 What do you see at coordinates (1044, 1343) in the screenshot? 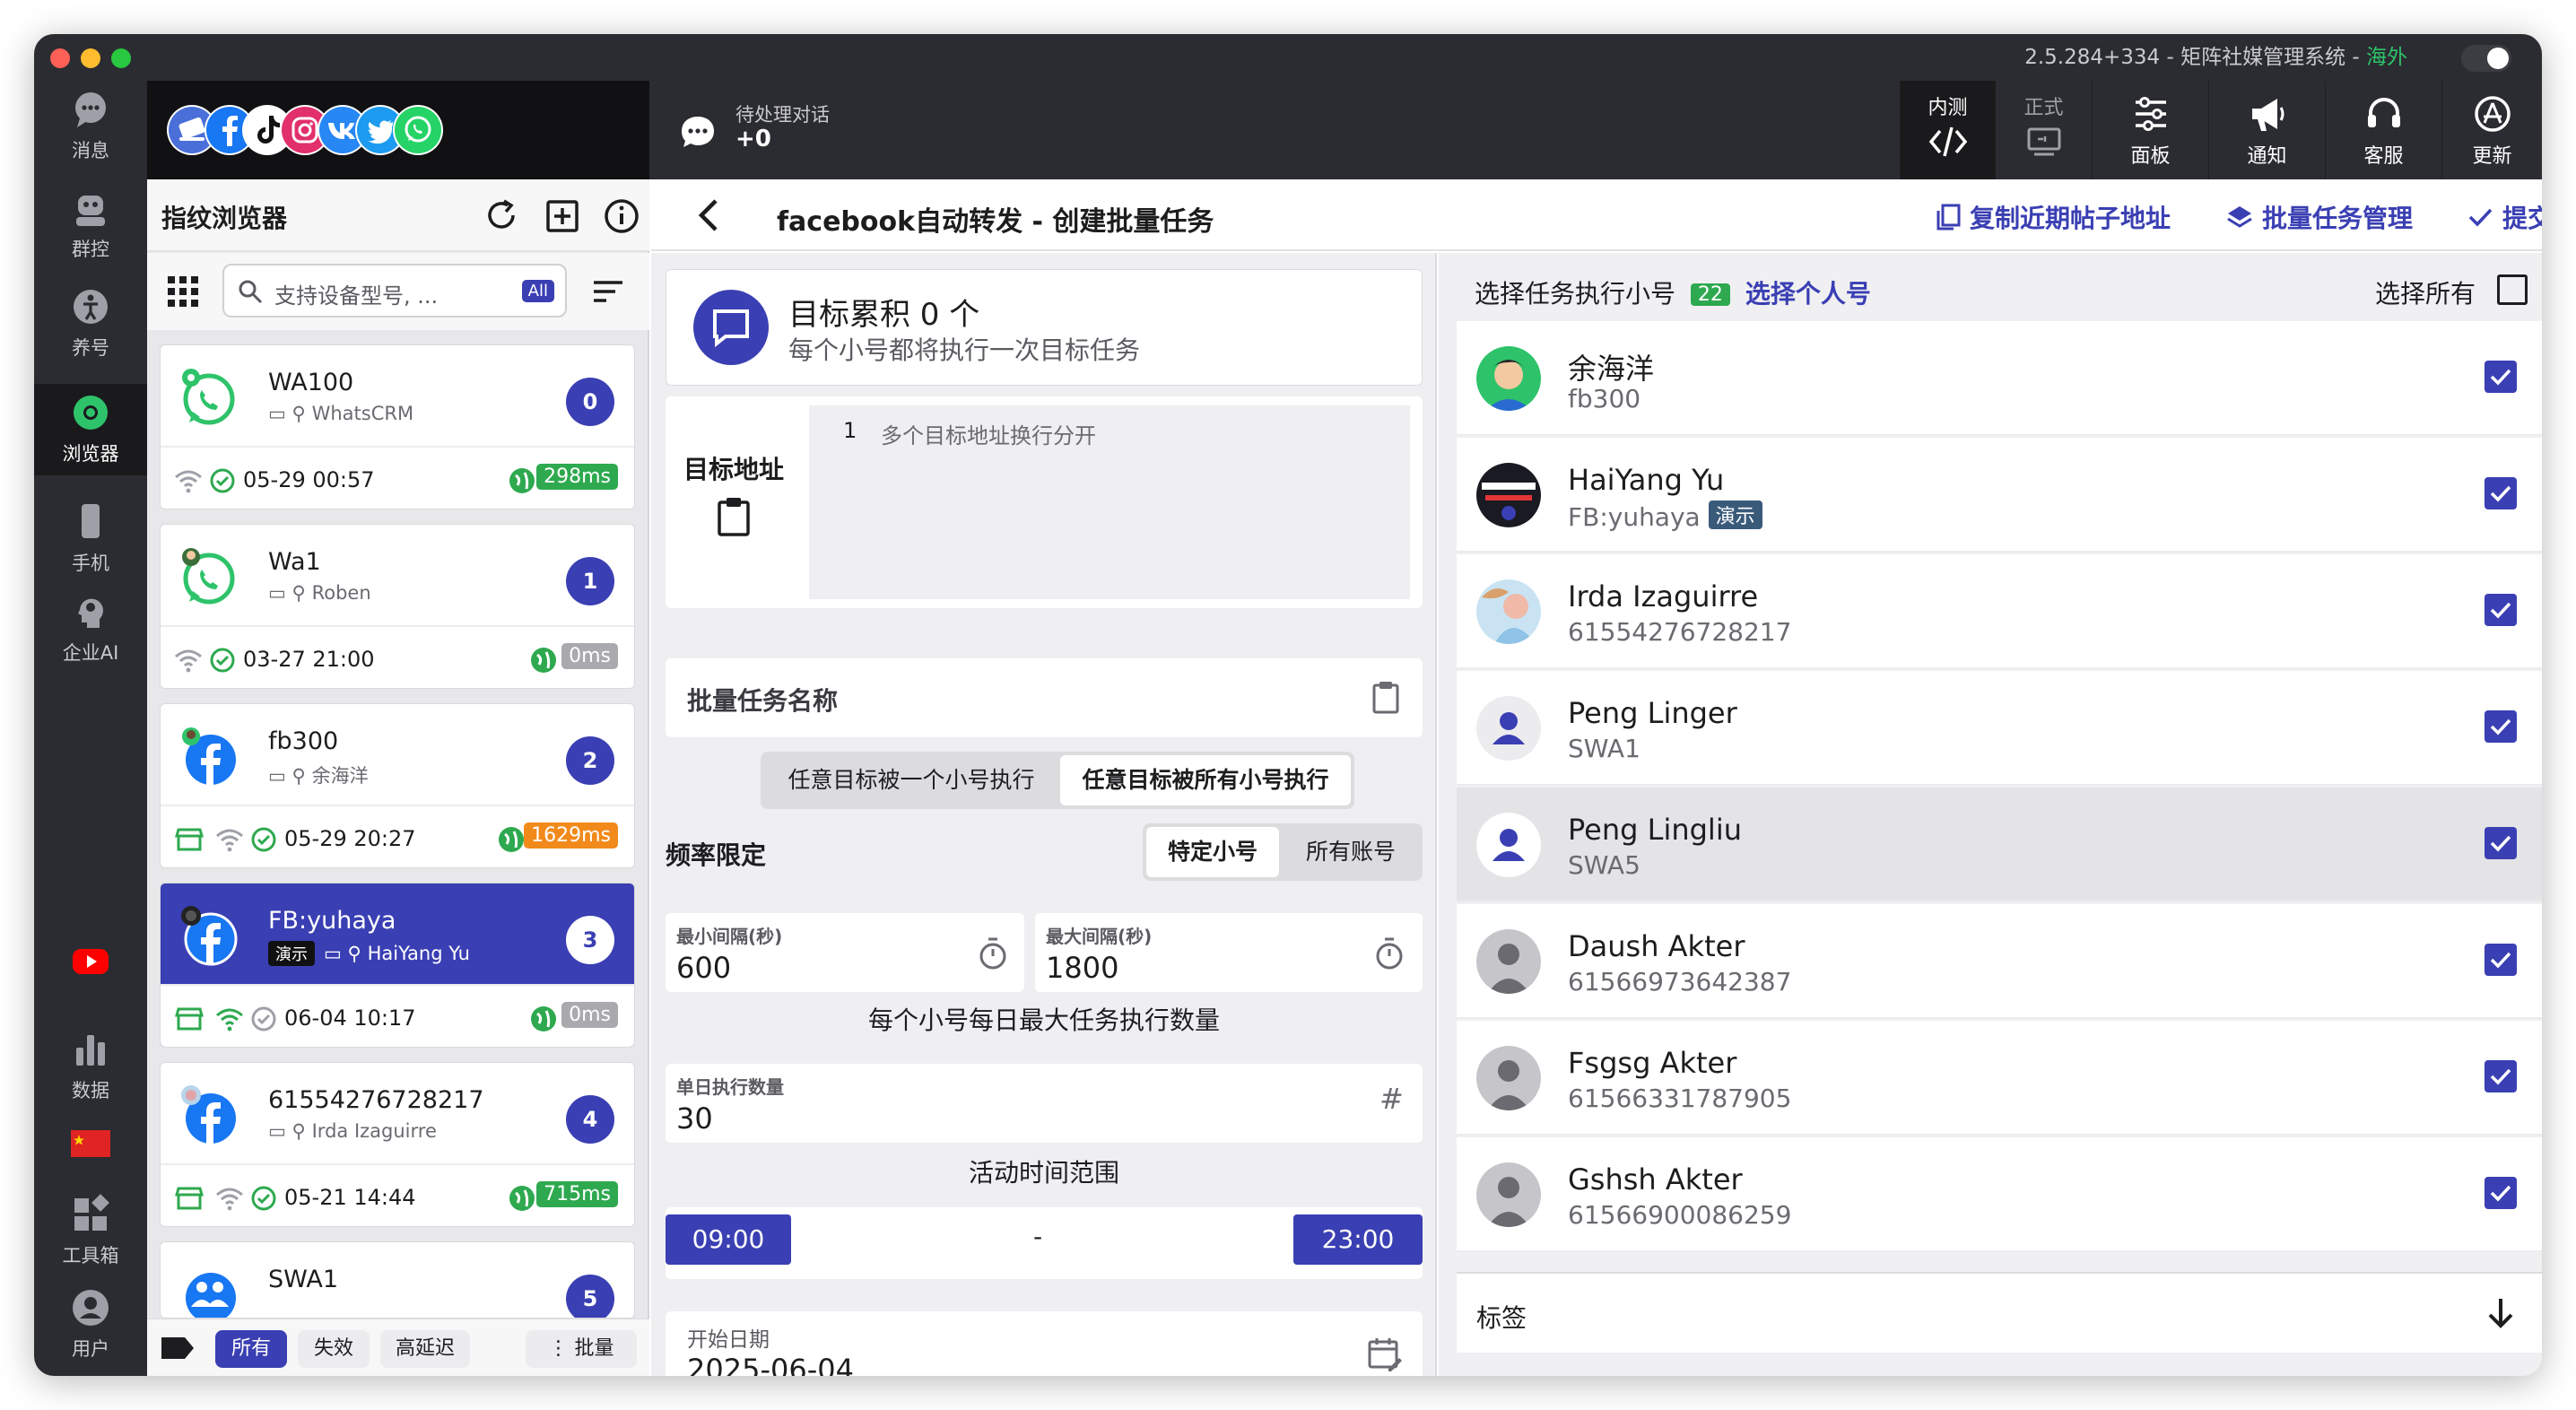
I see `start-date-field: 开始日期 2025-06-04` at bounding box center [1044, 1343].